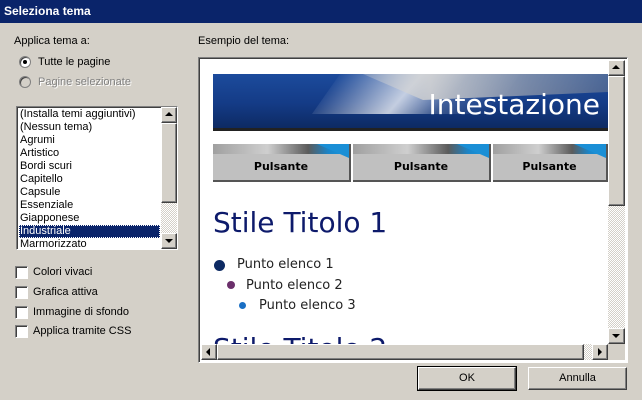 This screenshot has height=400, width=642. I want to click on apply-css-label: Applica tramite CSS, so click(82, 331).